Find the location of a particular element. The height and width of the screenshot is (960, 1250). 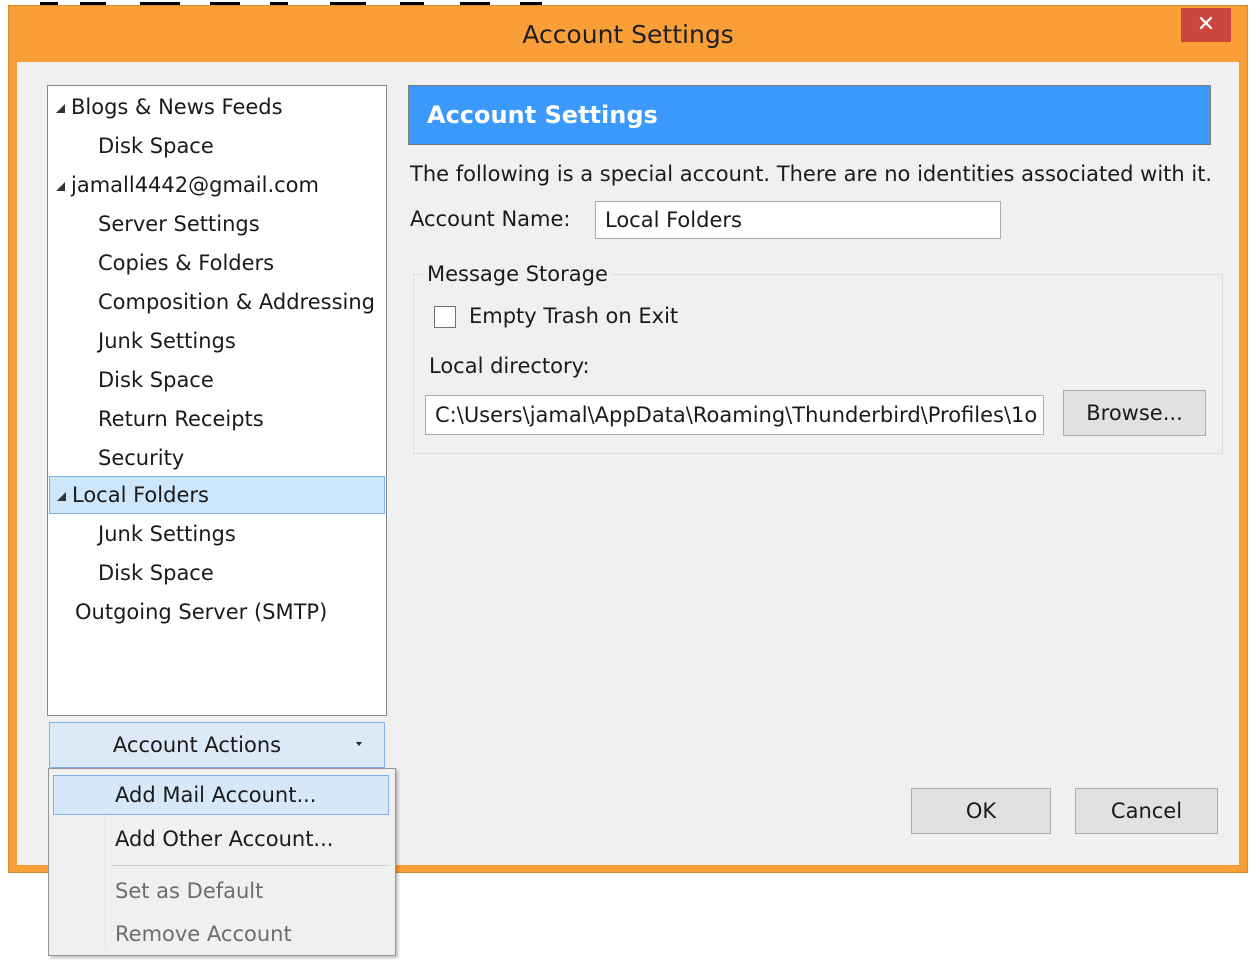

dropdown-arrow-icon is located at coordinates (359, 744).